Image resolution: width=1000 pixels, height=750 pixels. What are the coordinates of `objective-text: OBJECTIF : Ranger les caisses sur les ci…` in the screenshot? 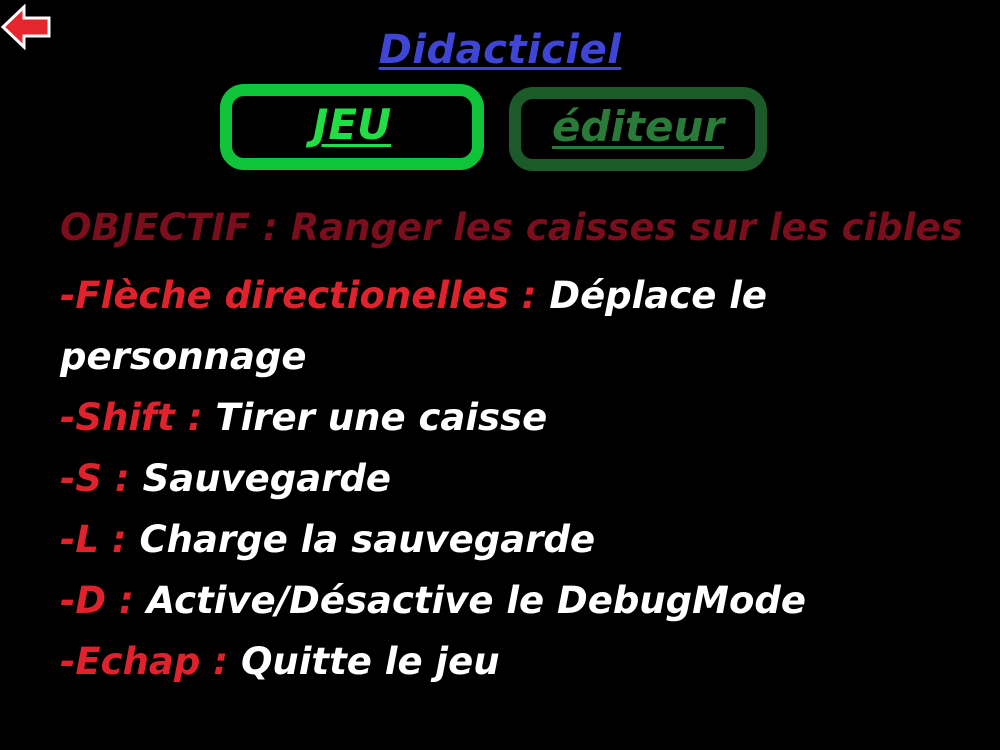 It's located at (511, 227).